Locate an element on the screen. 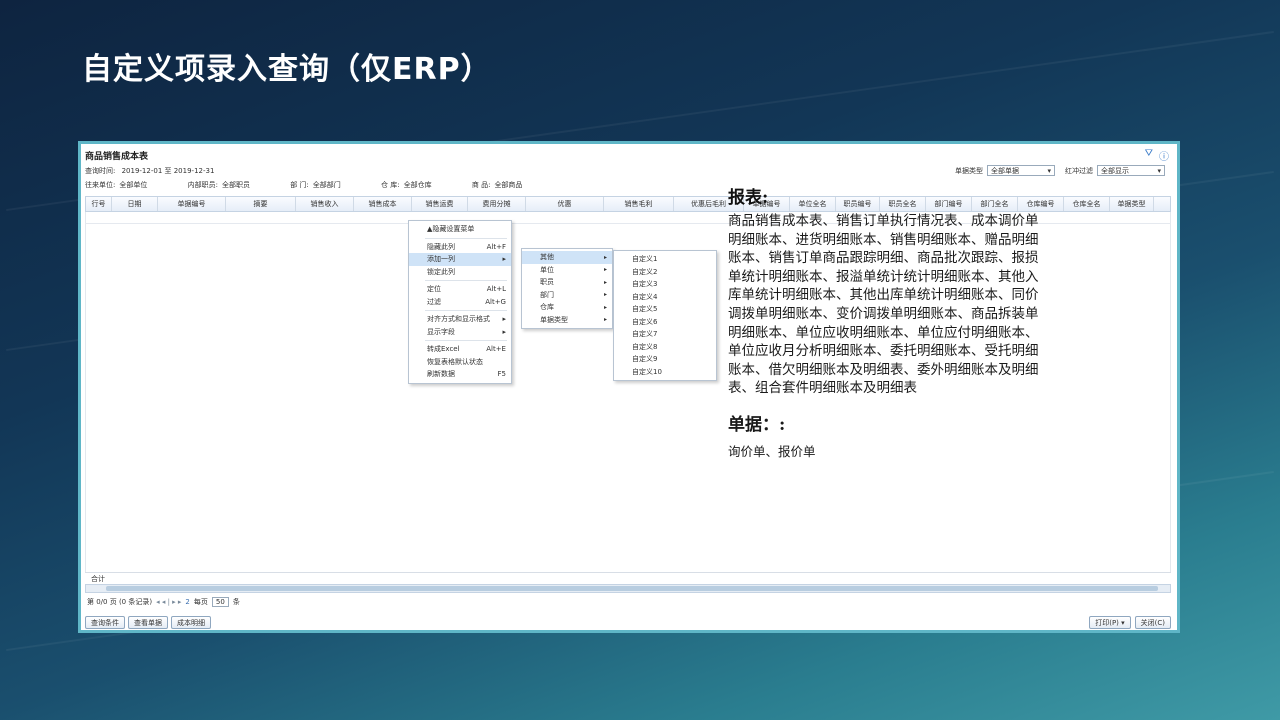  submenu-item-label: 仓库 is located at coordinates (547, 307).